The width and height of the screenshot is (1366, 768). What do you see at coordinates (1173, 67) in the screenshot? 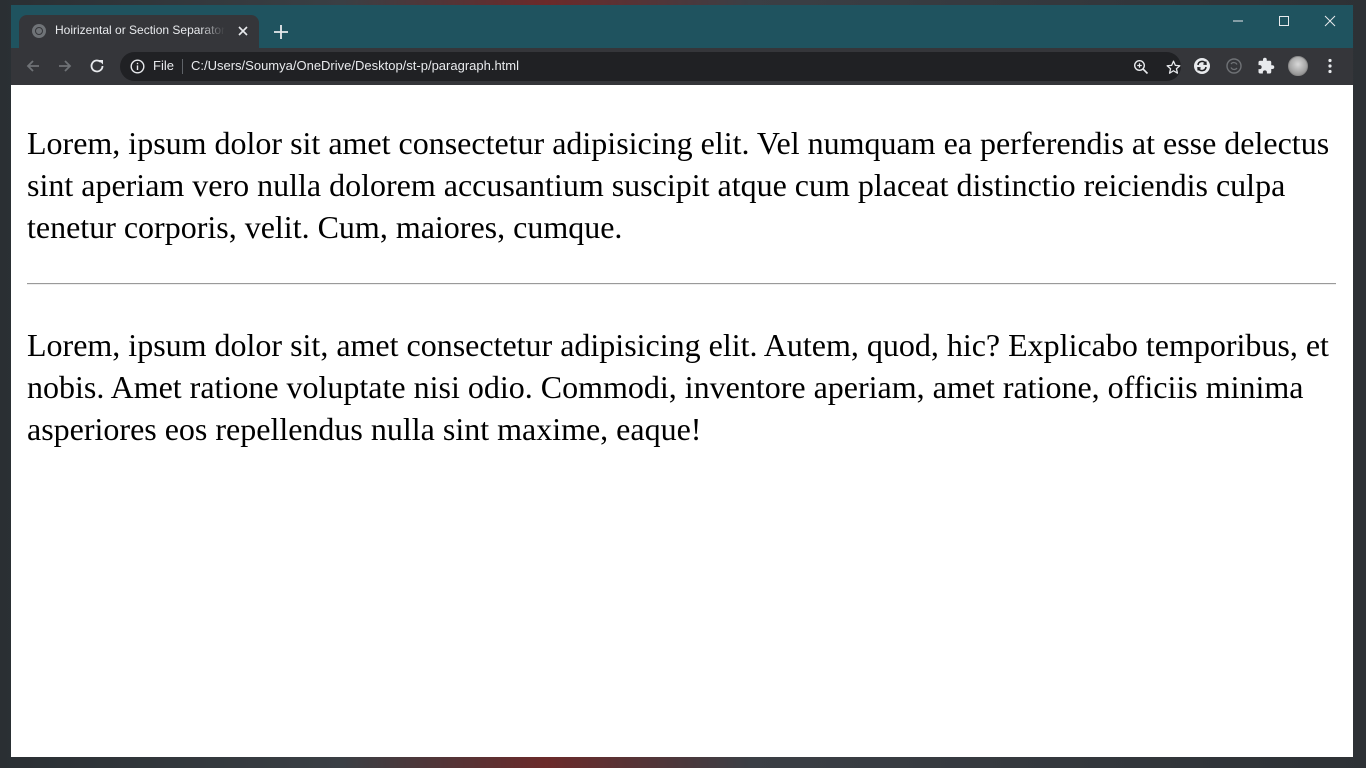
I see `star-icon` at bounding box center [1173, 67].